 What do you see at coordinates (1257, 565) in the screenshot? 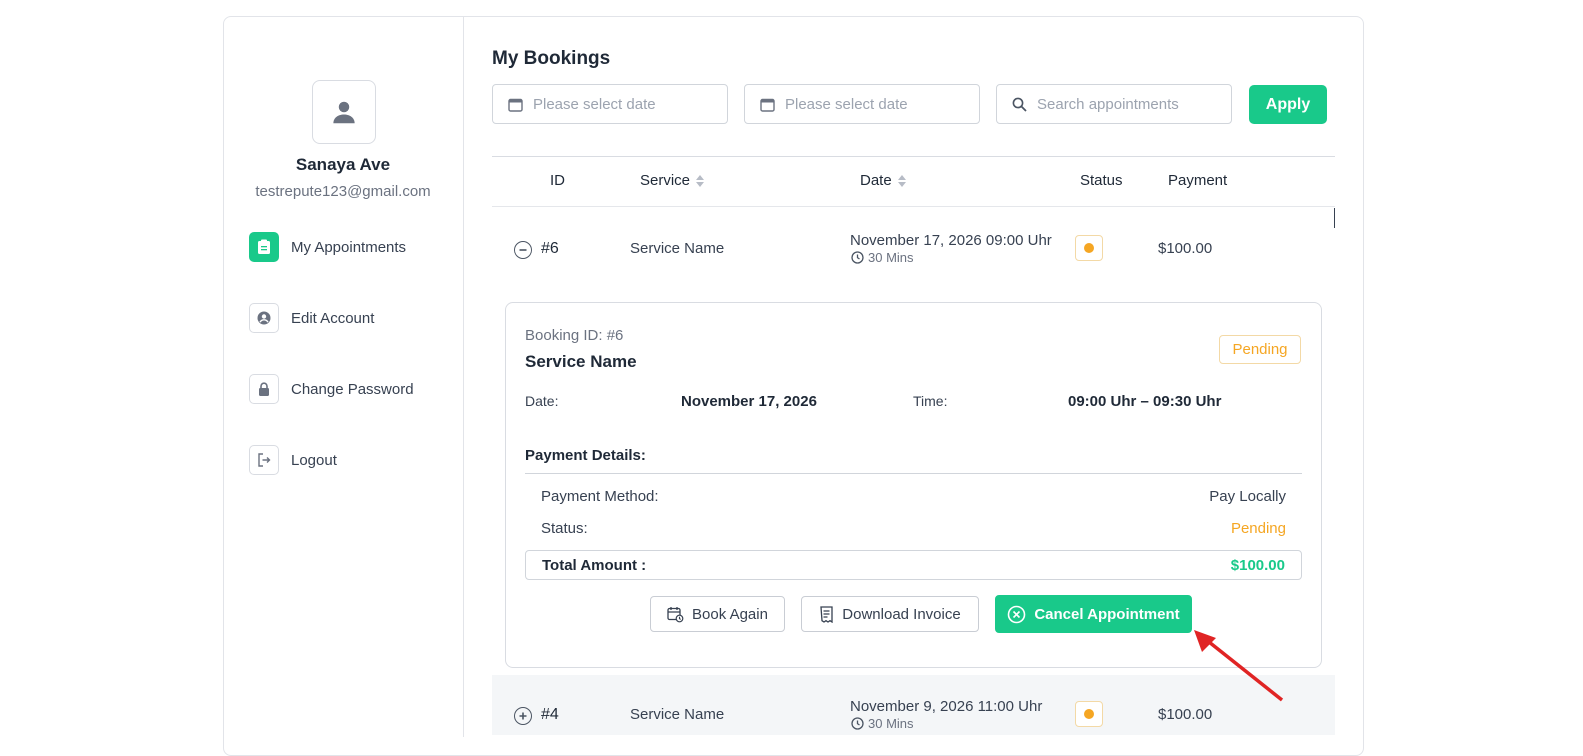
I see `total-amount-value: $100.00` at bounding box center [1257, 565].